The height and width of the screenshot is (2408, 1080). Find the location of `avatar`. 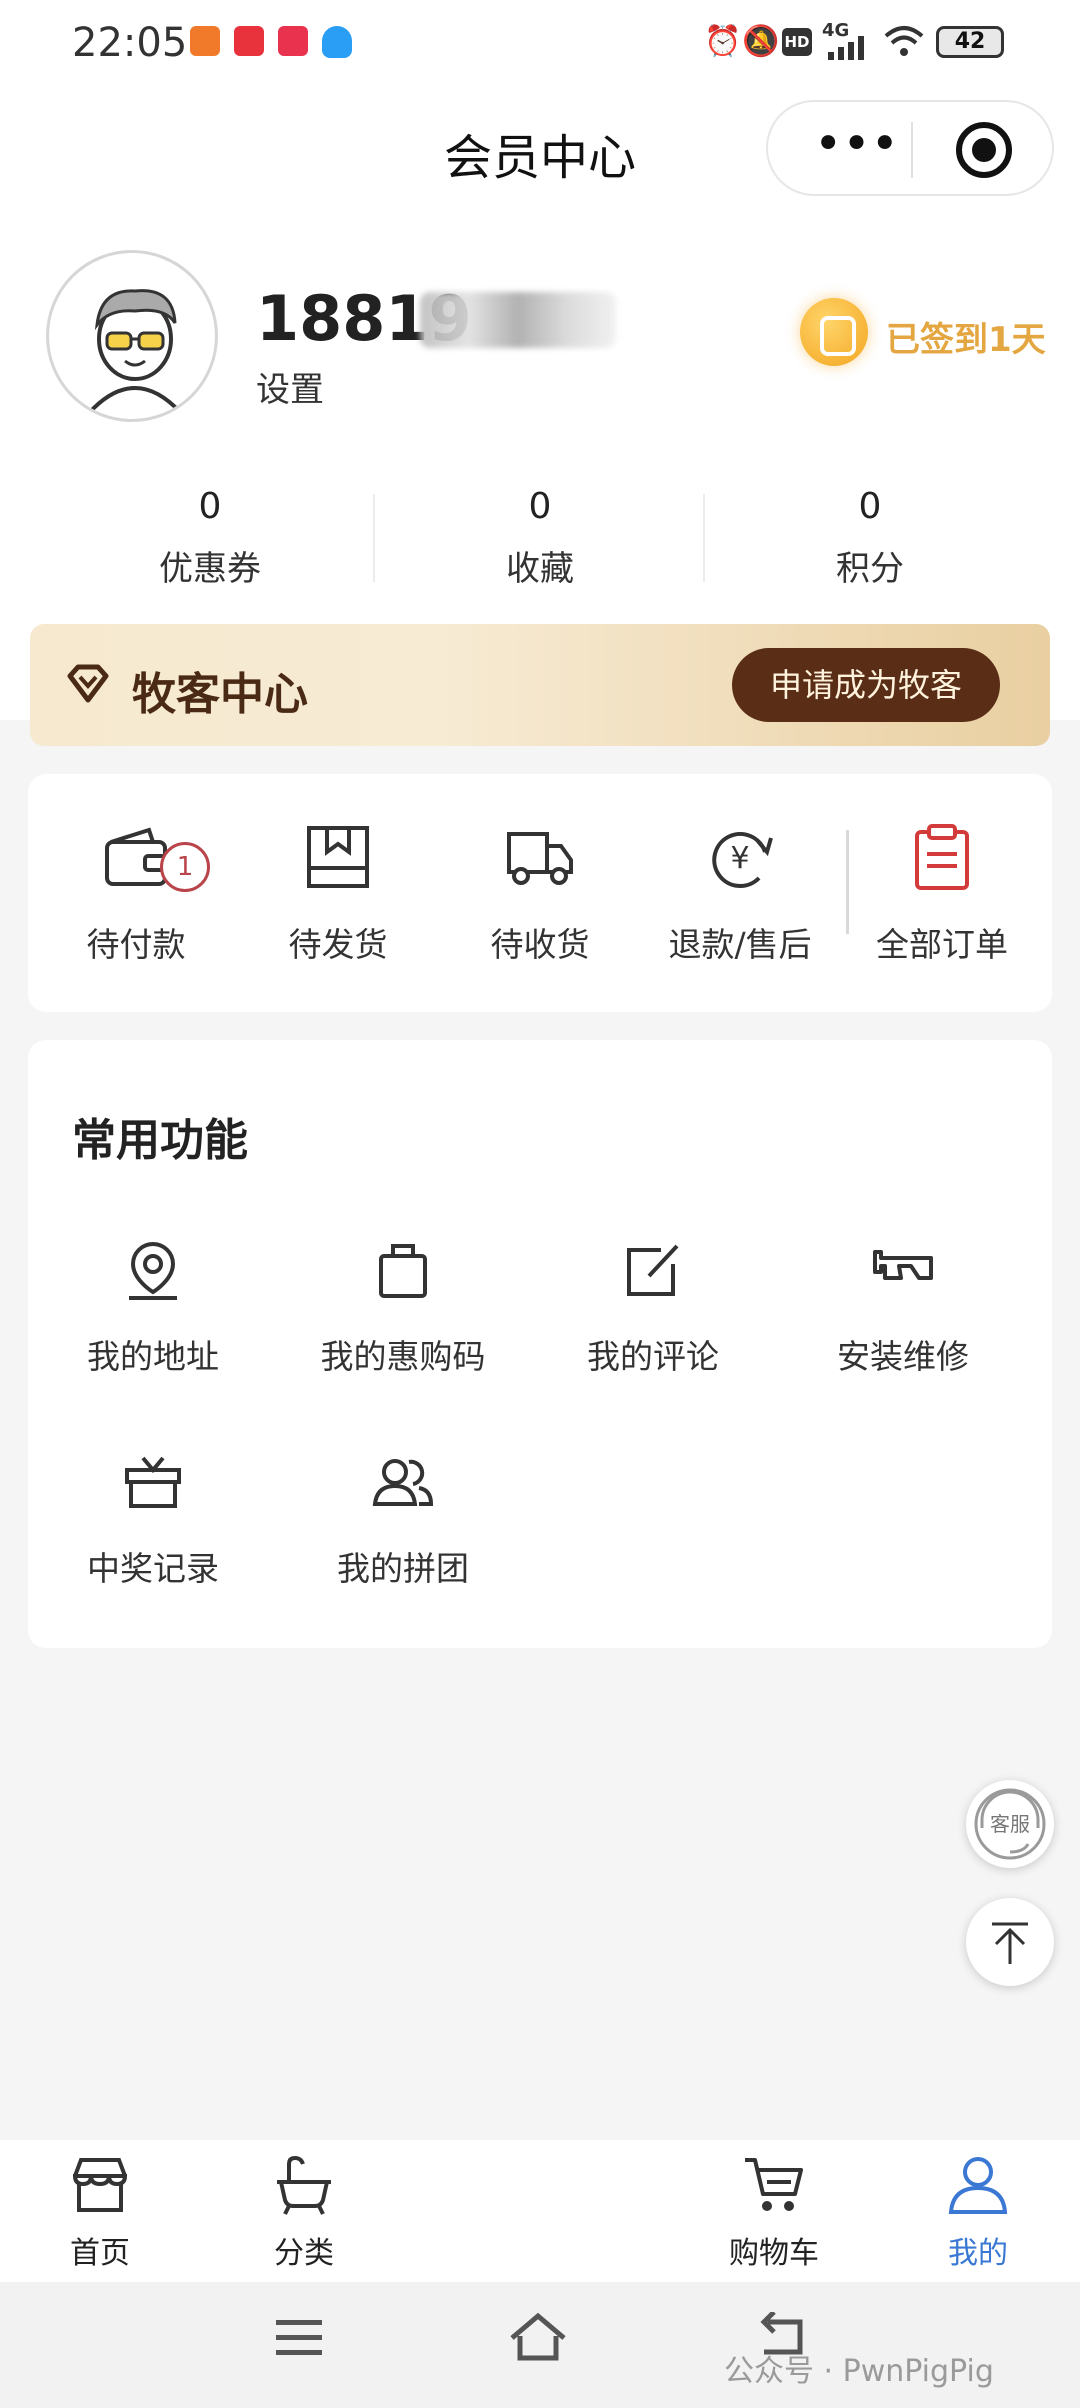

avatar is located at coordinates (132, 336).